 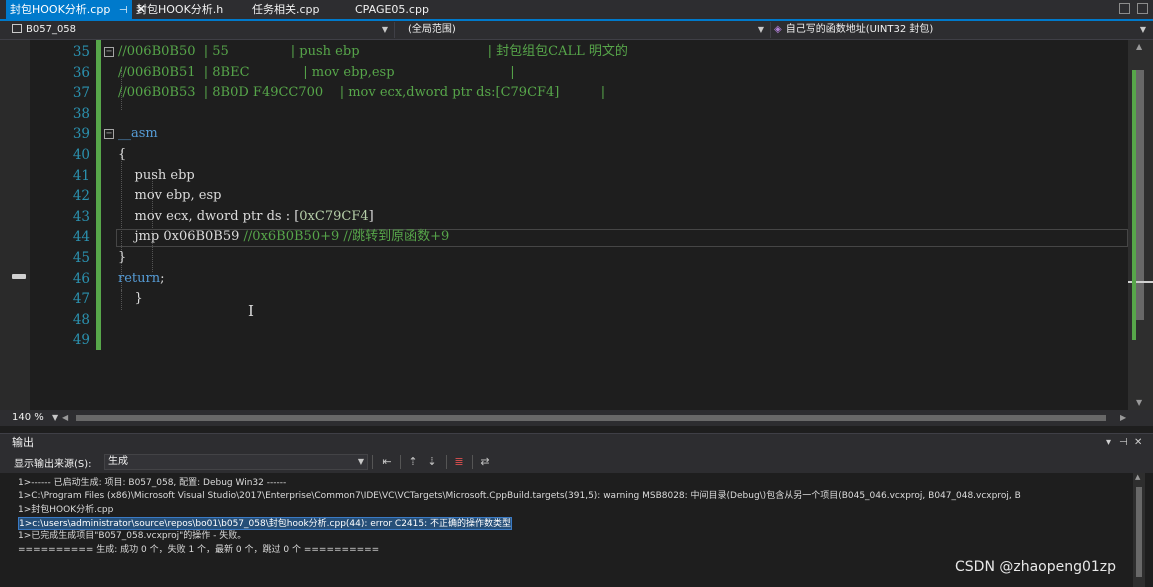 What do you see at coordinates (286, 9) in the screenshot?
I see `tab-label: 任务相关.cpp` at bounding box center [286, 9].